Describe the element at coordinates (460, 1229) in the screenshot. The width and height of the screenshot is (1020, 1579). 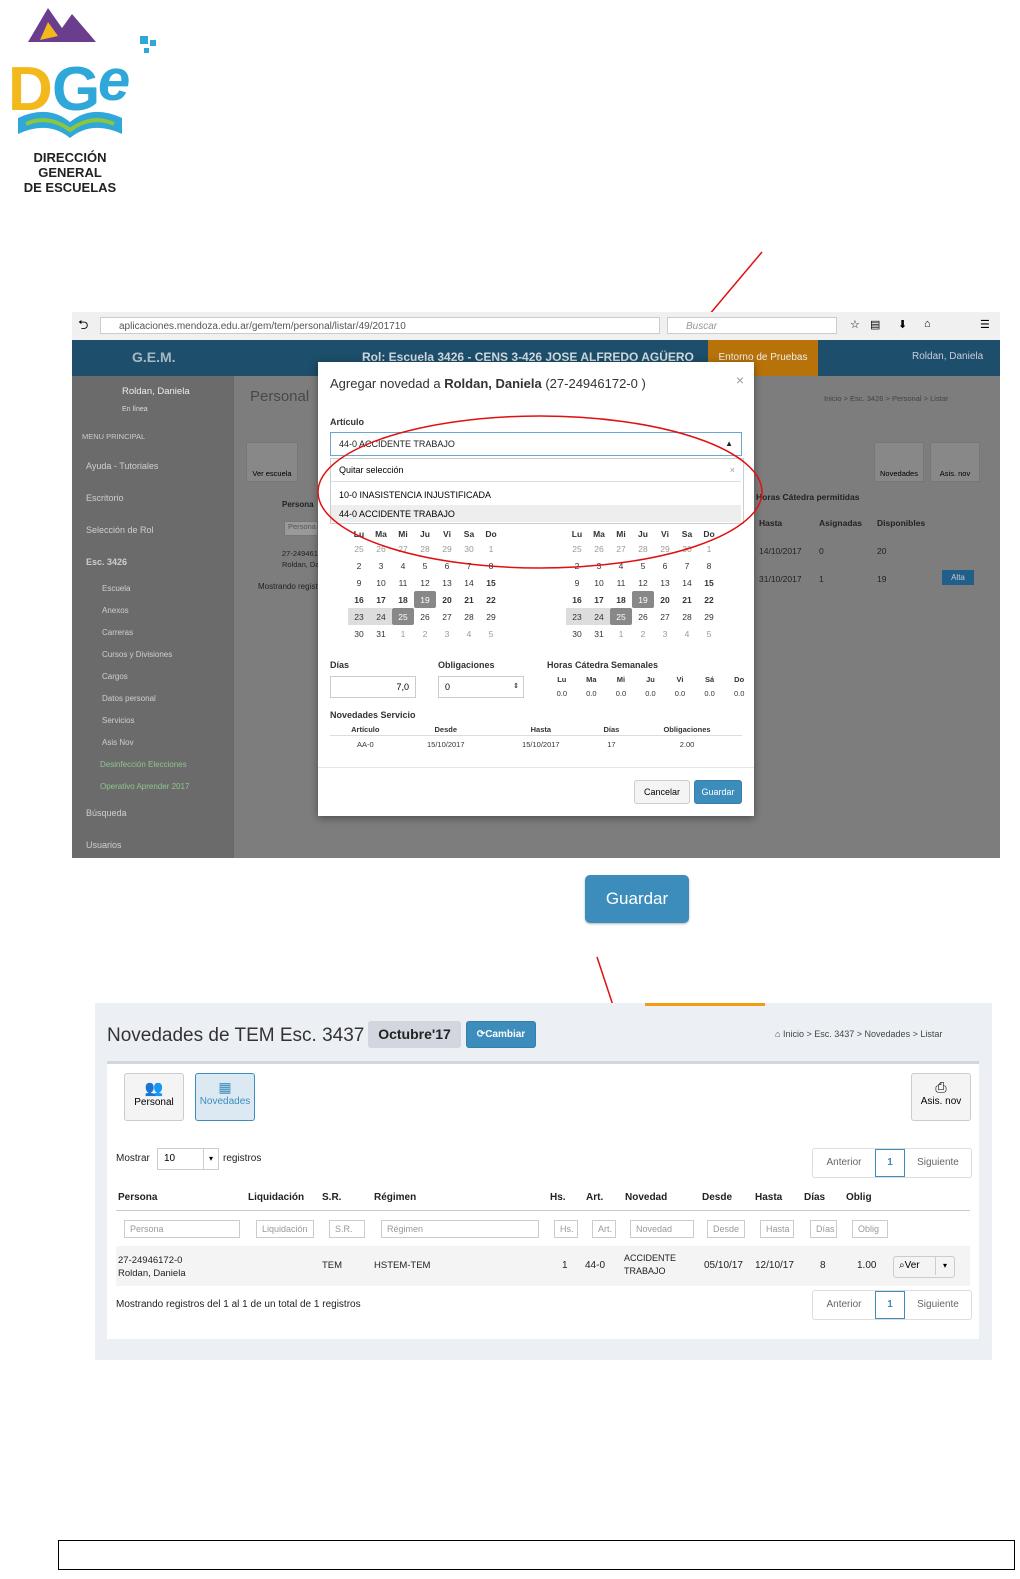
I see `filter-regimen: Régimen` at that location.